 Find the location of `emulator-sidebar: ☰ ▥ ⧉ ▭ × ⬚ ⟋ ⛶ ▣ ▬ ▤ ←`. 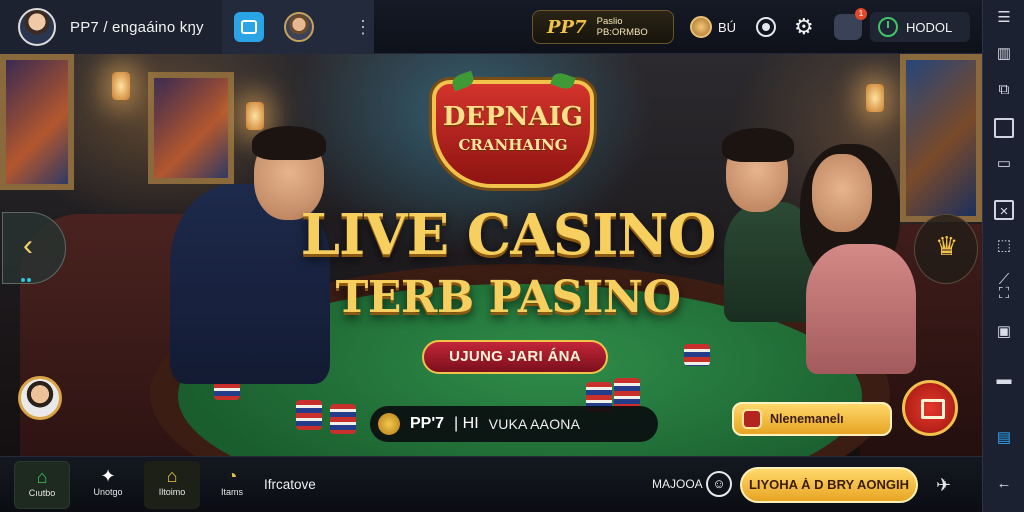

emulator-sidebar: ☰ ▥ ⧉ ▭ × ⬚ ⟋ ⛶ ▣ ▬ ▤ ← is located at coordinates (1003, 256).